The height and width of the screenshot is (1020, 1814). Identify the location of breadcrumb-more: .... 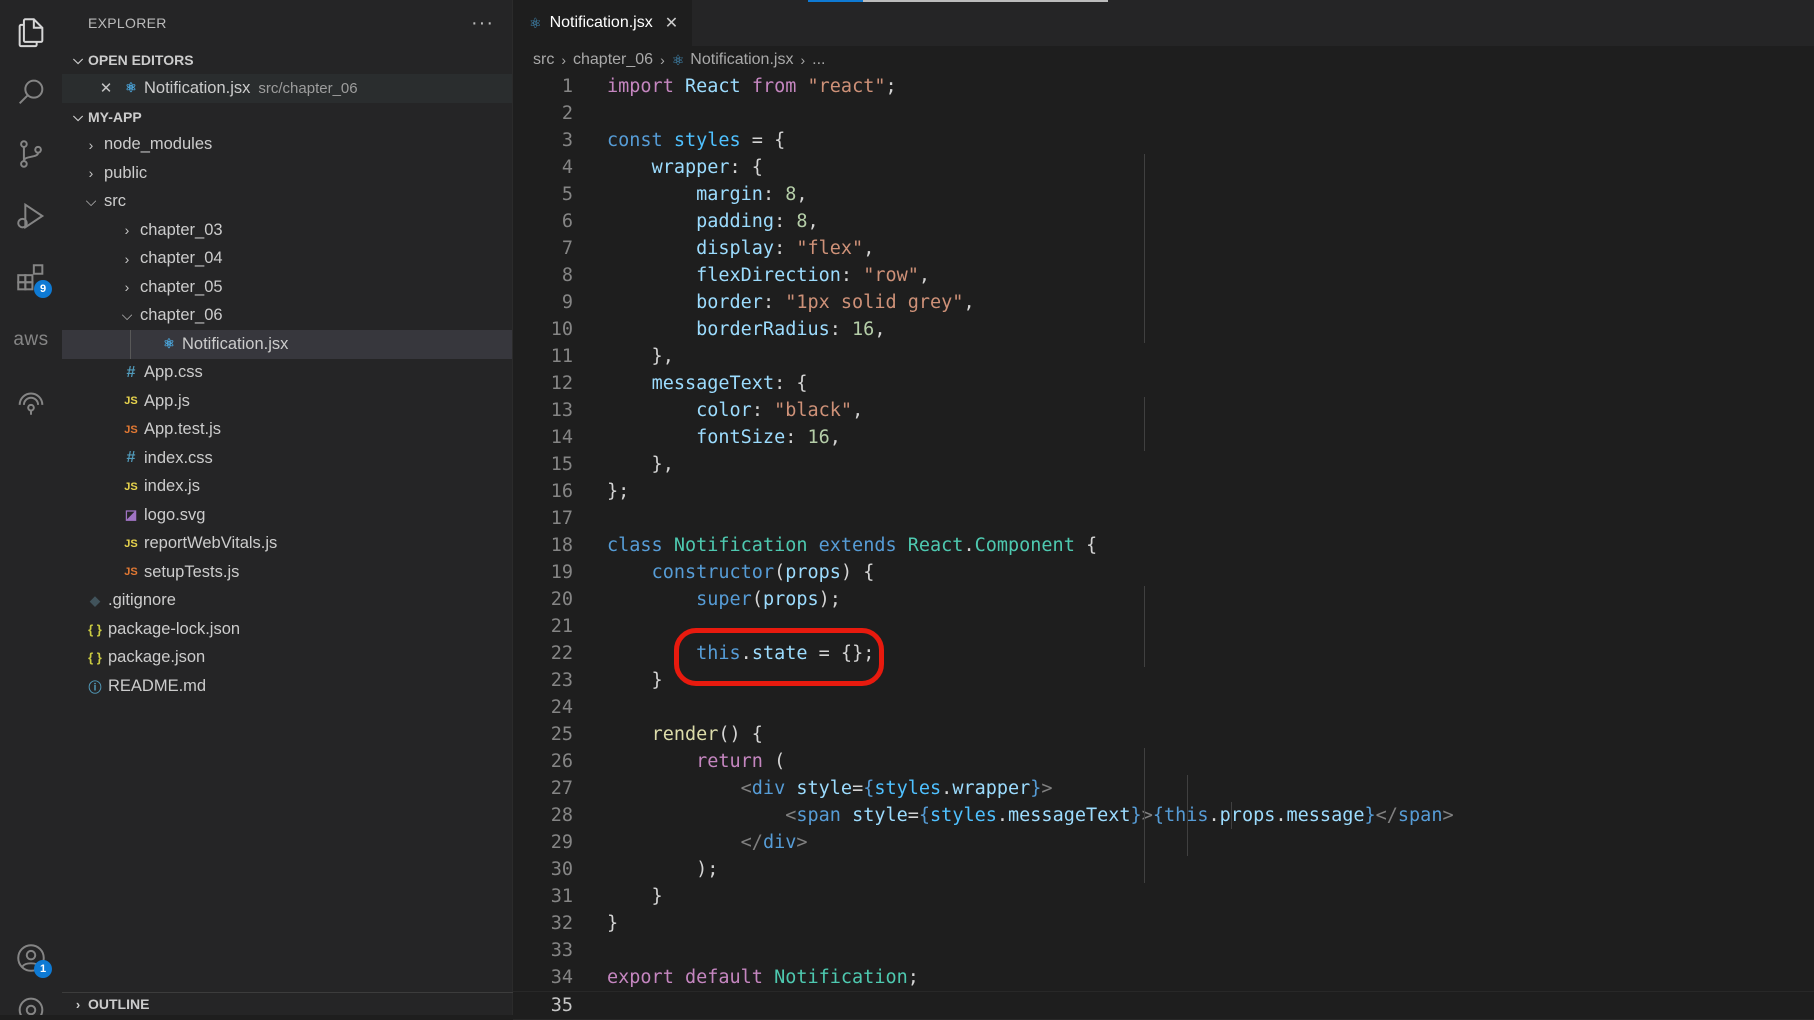
(818, 60).